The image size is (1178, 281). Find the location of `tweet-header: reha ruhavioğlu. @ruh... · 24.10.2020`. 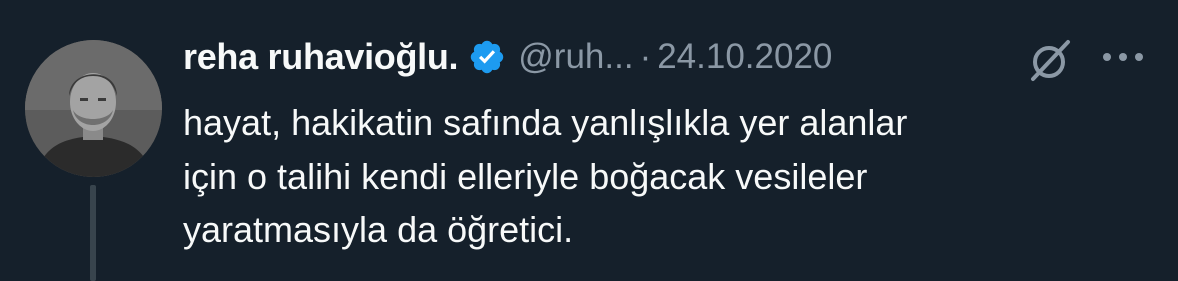

tweet-header: reha ruhavioğlu. @ruh... · 24.10.2020 is located at coordinates (507, 57).